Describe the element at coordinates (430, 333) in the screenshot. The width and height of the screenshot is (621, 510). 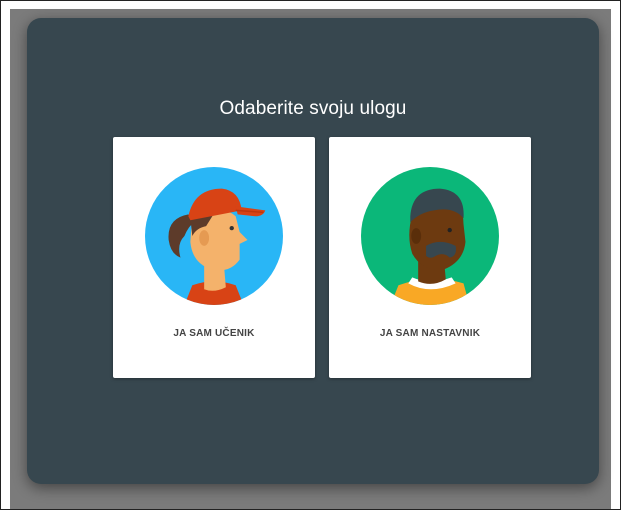
I see `teacher-role-label: JA SAM NASTAVNIK` at that location.